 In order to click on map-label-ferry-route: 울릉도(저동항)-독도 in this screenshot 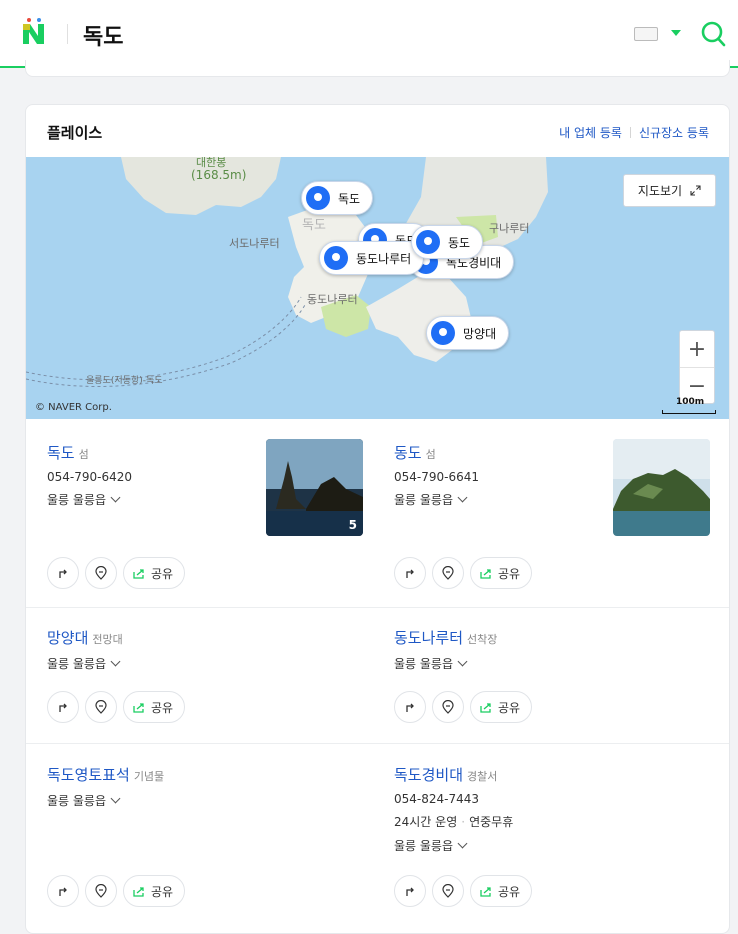, I will do `click(124, 381)`.